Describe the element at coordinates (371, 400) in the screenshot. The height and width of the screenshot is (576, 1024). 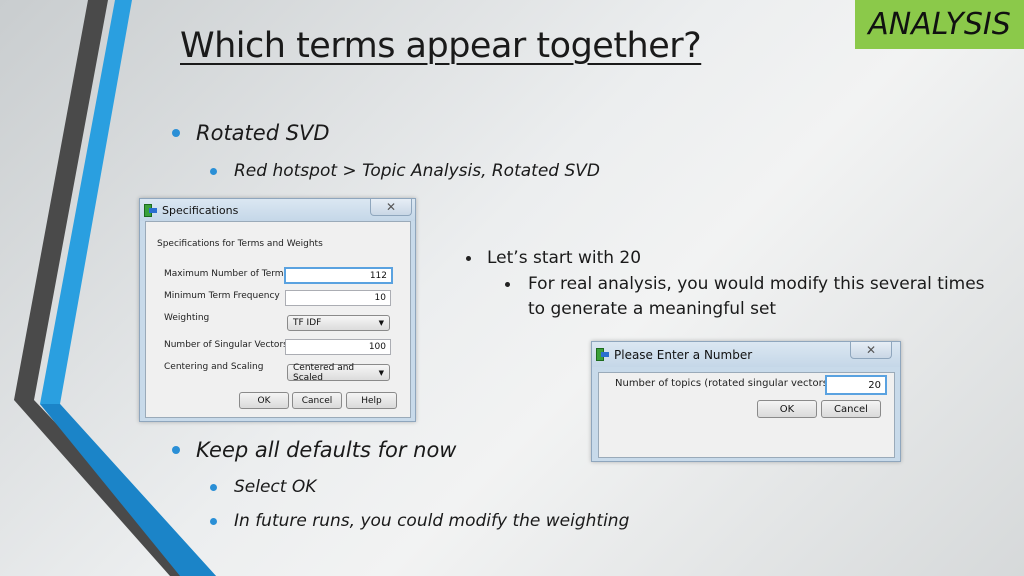
I see `help-button: Help` at that location.